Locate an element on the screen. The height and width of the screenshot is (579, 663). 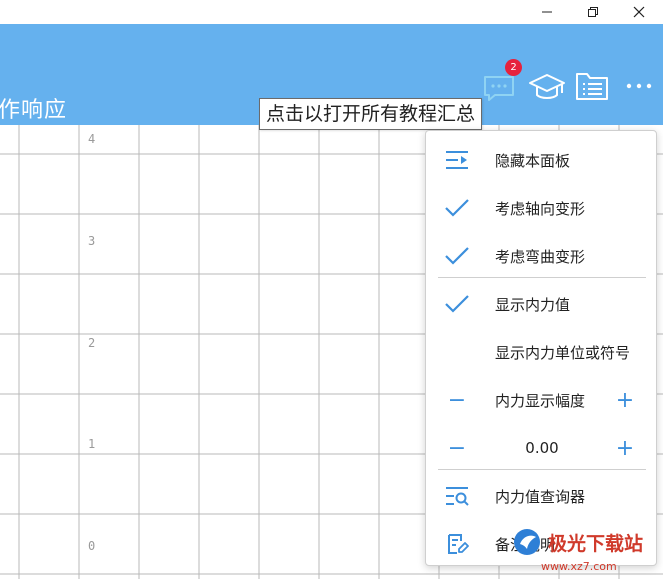
menu-item-axial-deformation: 考虑轴向变形 is located at coordinates (542, 208).